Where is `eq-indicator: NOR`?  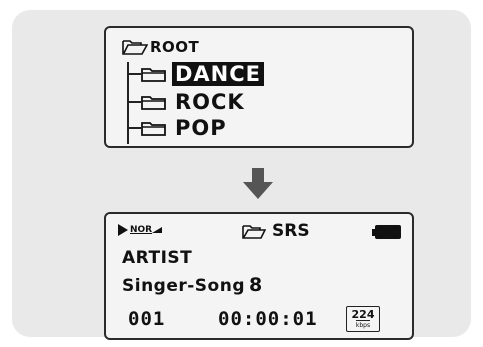
eq-indicator: NOR is located at coordinates (140, 230).